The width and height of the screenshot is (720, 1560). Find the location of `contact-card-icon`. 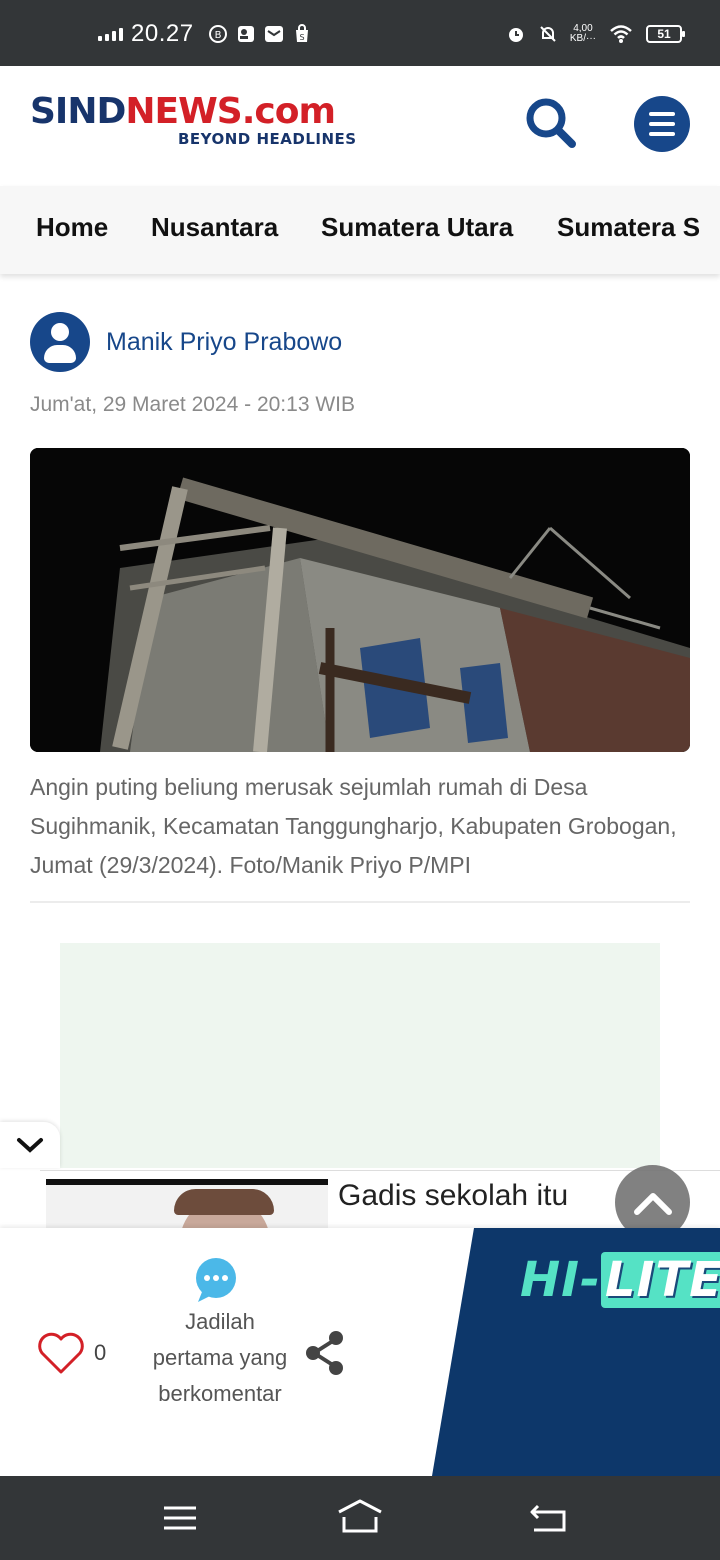

contact-card-icon is located at coordinates (245, 34).